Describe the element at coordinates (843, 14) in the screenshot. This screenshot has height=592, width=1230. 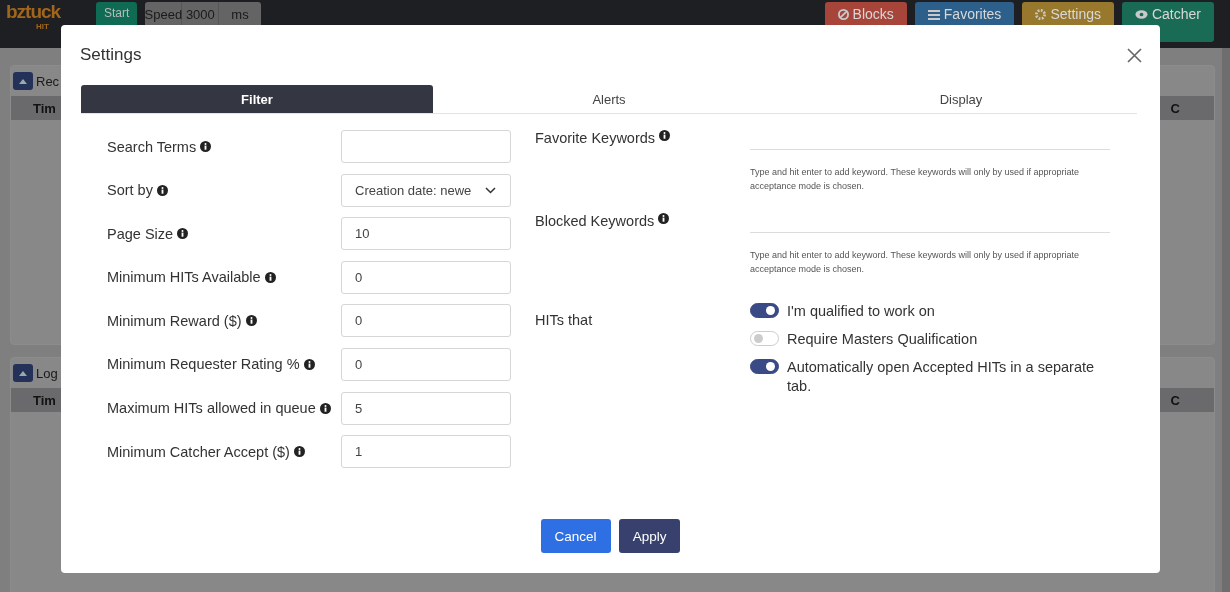
I see `ban-icon` at that location.